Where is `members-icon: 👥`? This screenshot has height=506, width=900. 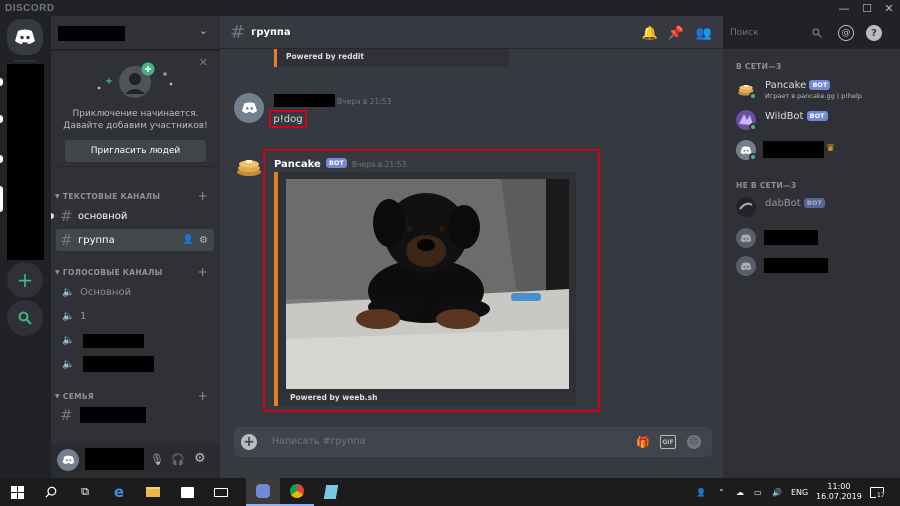 members-icon: 👥 is located at coordinates (704, 33).